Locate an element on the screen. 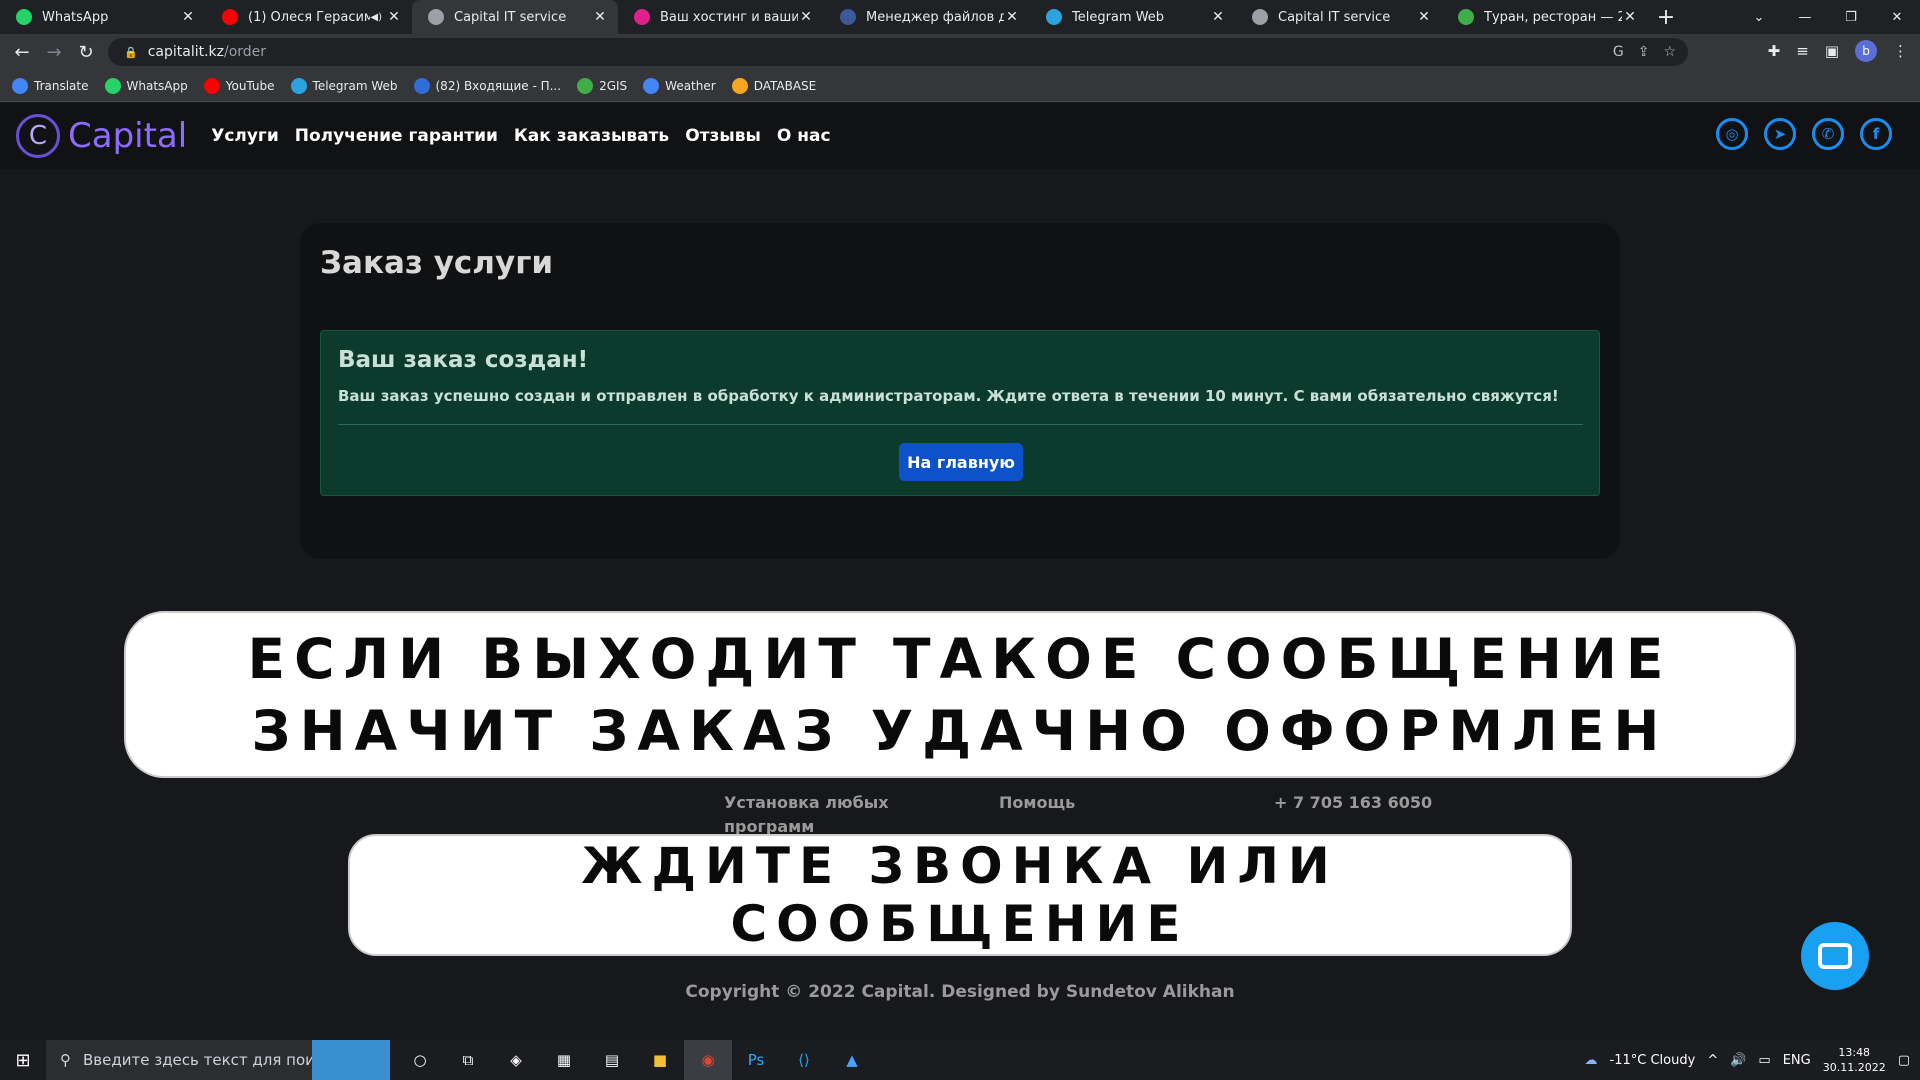 Image resolution: width=1920 pixels, height=1080 pixels. site-logo: C Capital is located at coordinates (101, 136).